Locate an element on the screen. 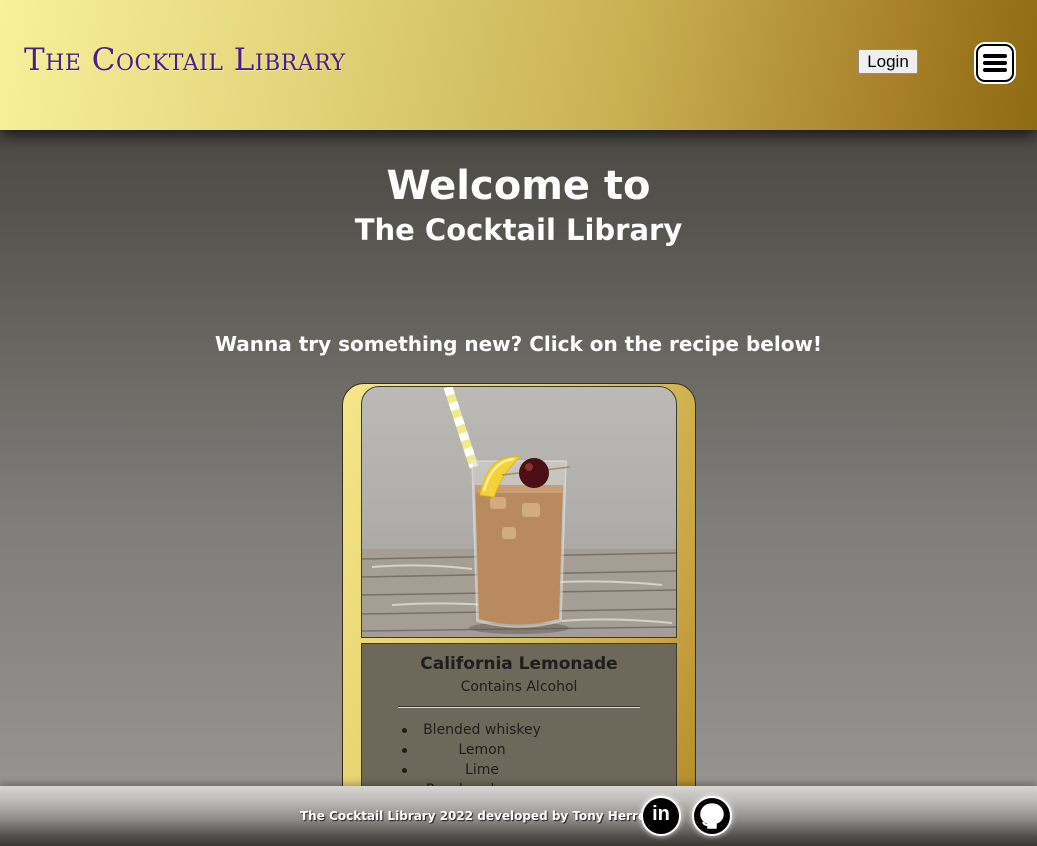 Image resolution: width=1037 pixels, height=846 pixels. ingredient-item: Lemon is located at coordinates (482, 750).